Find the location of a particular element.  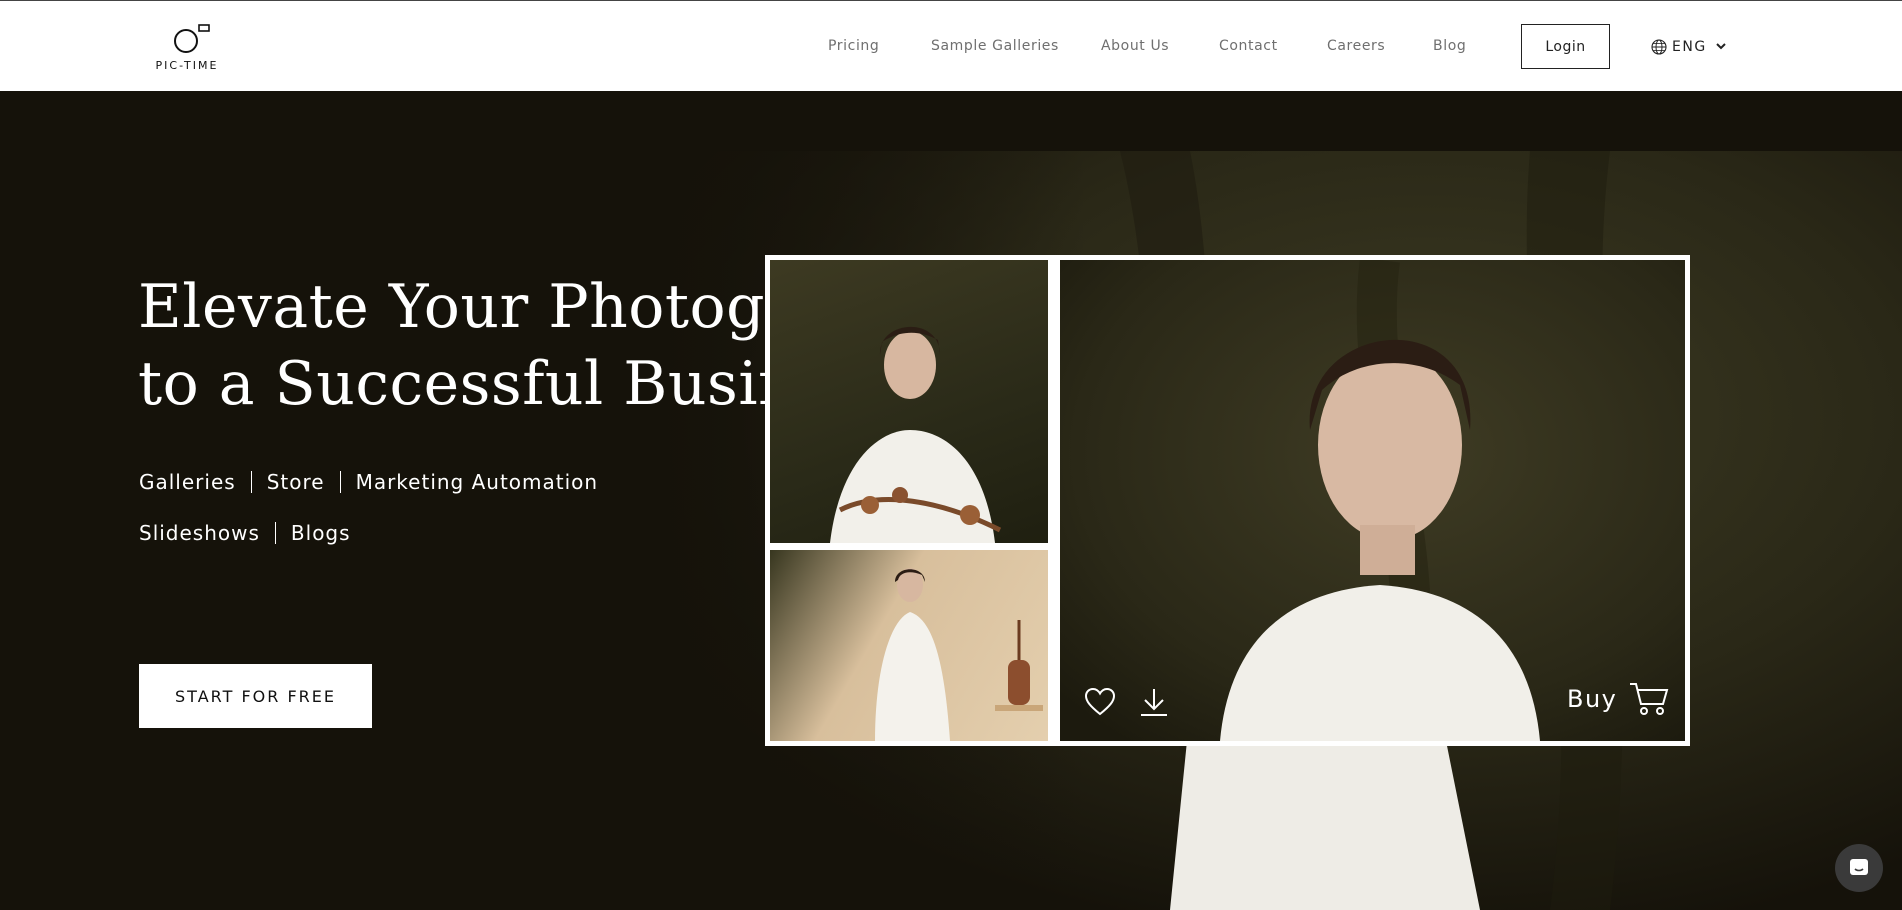

nav-contact: Contact is located at coordinates (1248, 46).